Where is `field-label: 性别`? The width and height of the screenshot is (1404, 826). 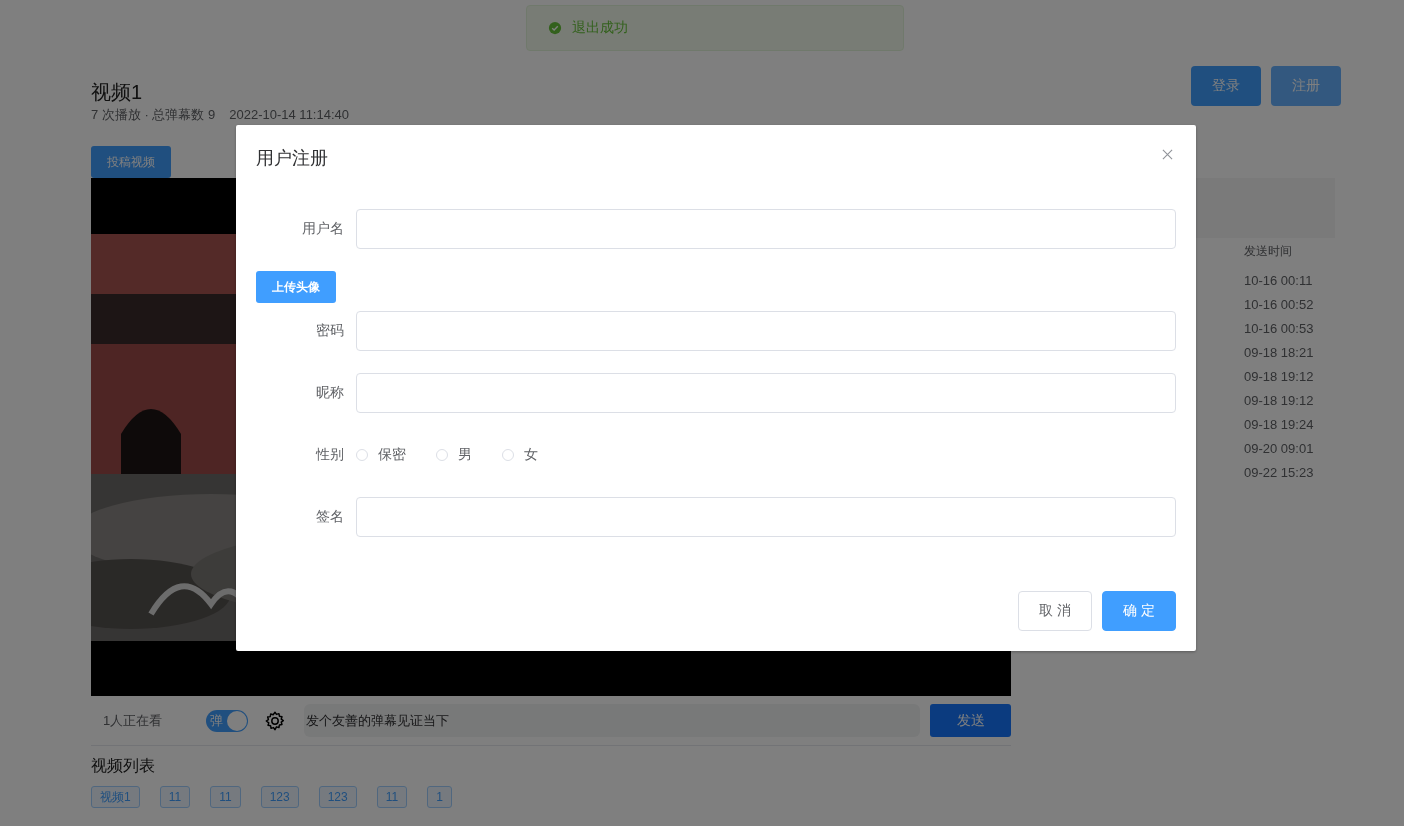 field-label: 性别 is located at coordinates (329, 455).